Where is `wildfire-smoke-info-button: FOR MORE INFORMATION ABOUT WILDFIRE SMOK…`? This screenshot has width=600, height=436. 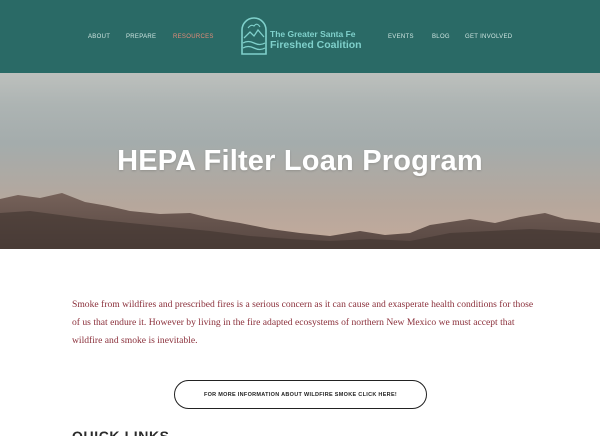
wildfire-smoke-info-button: FOR MORE INFORMATION ABOUT WILDFIRE SMOK… is located at coordinates (300, 394).